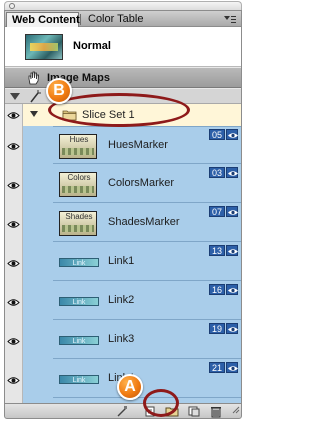 The height and width of the screenshot is (423, 320). I want to click on slice-number-badge: 21, so click(216, 367).